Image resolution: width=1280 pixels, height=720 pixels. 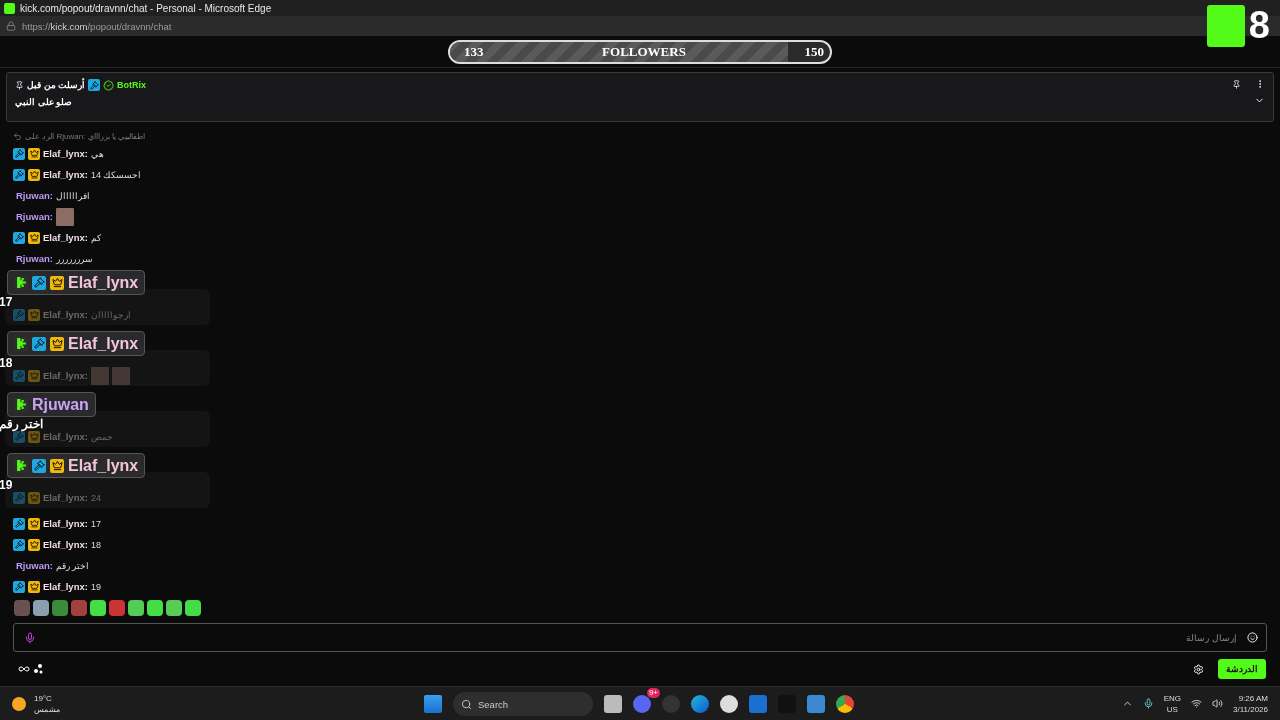 I want to click on highlight-label: اختر رقم, so click(x=22, y=424).